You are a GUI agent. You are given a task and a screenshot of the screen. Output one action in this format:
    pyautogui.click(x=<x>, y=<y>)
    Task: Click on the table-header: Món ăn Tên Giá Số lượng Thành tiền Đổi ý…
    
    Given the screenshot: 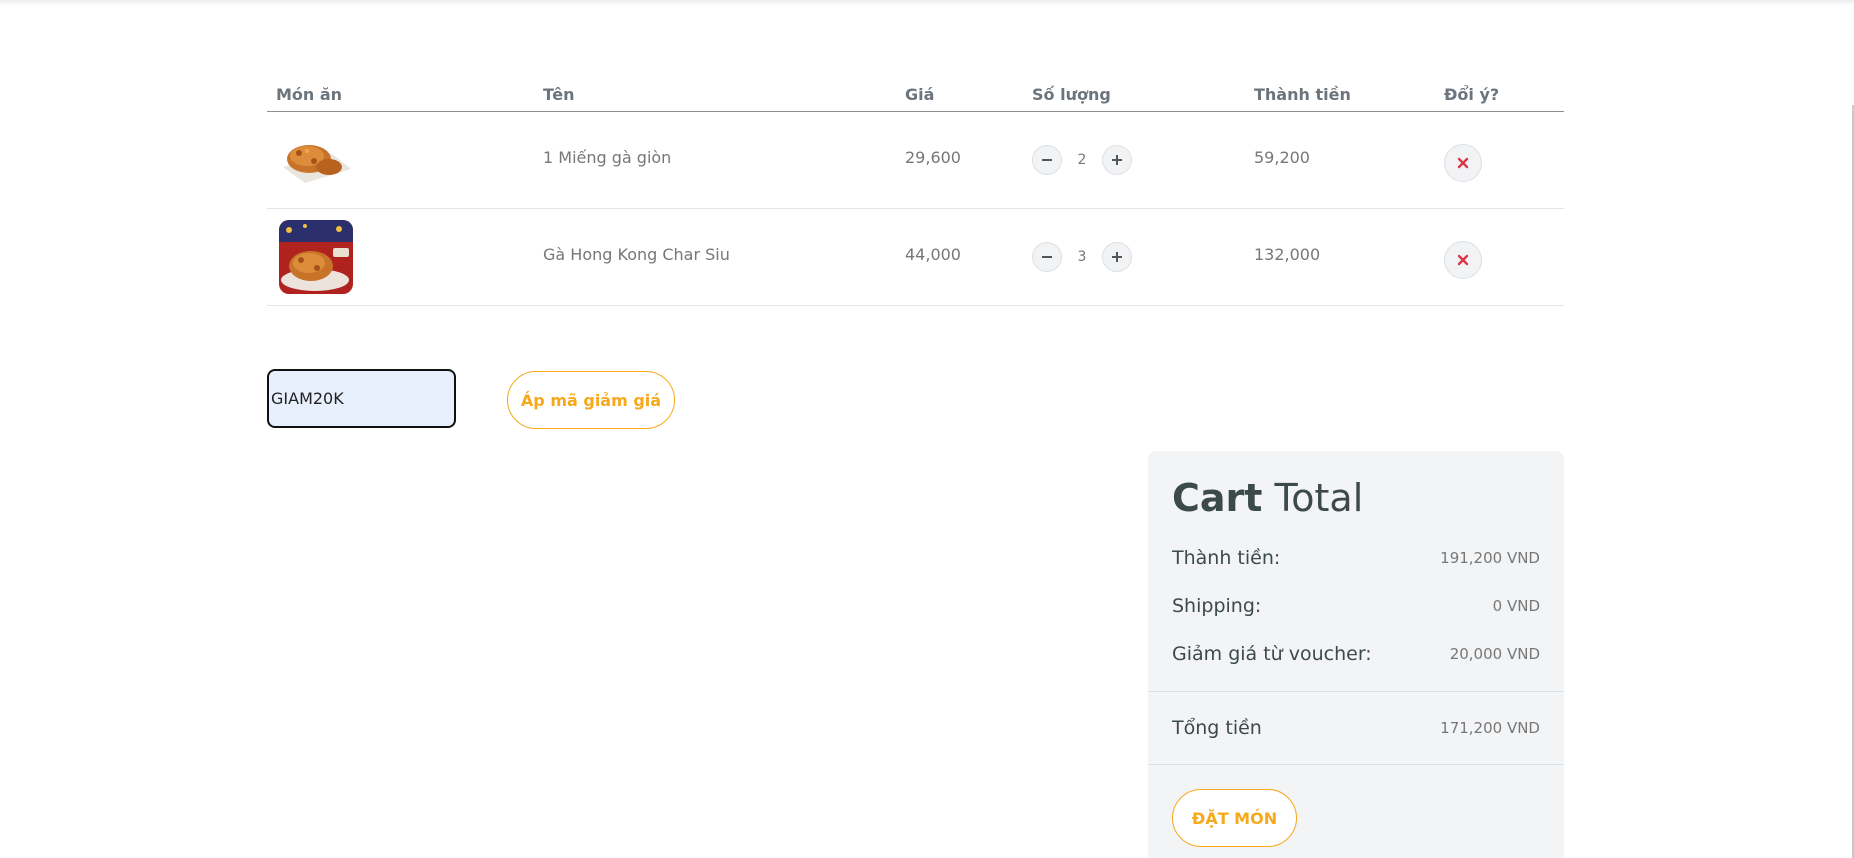 What is the action you would take?
    pyautogui.click(x=915, y=95)
    